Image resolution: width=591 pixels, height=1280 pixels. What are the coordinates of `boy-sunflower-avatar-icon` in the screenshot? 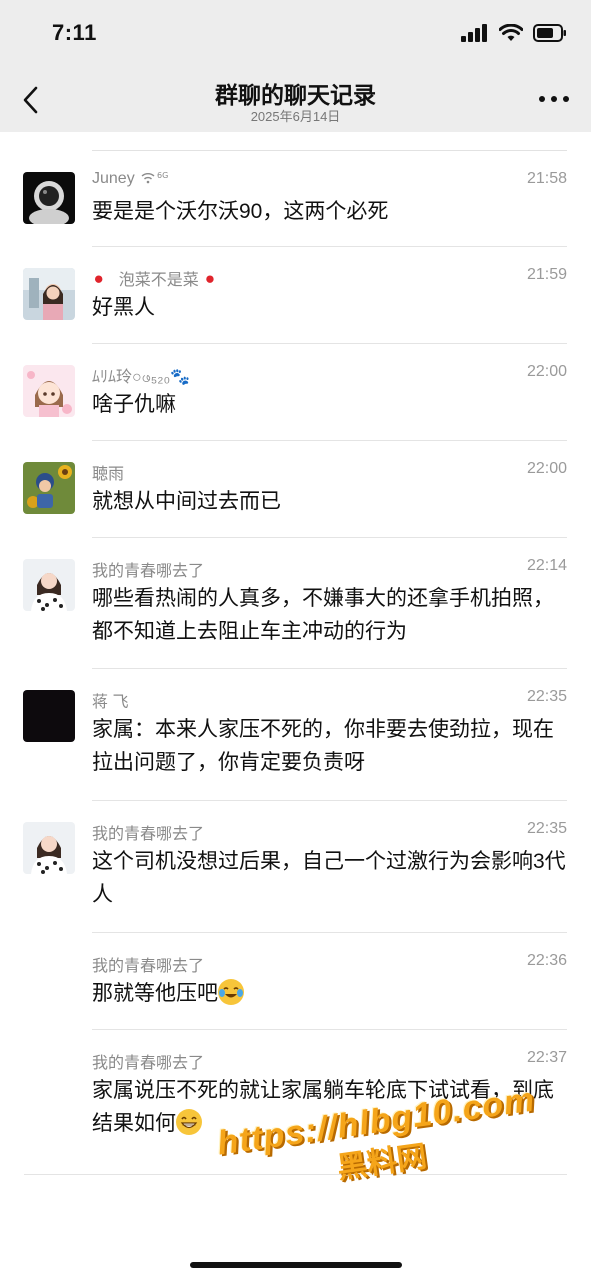 It's located at (49, 488).